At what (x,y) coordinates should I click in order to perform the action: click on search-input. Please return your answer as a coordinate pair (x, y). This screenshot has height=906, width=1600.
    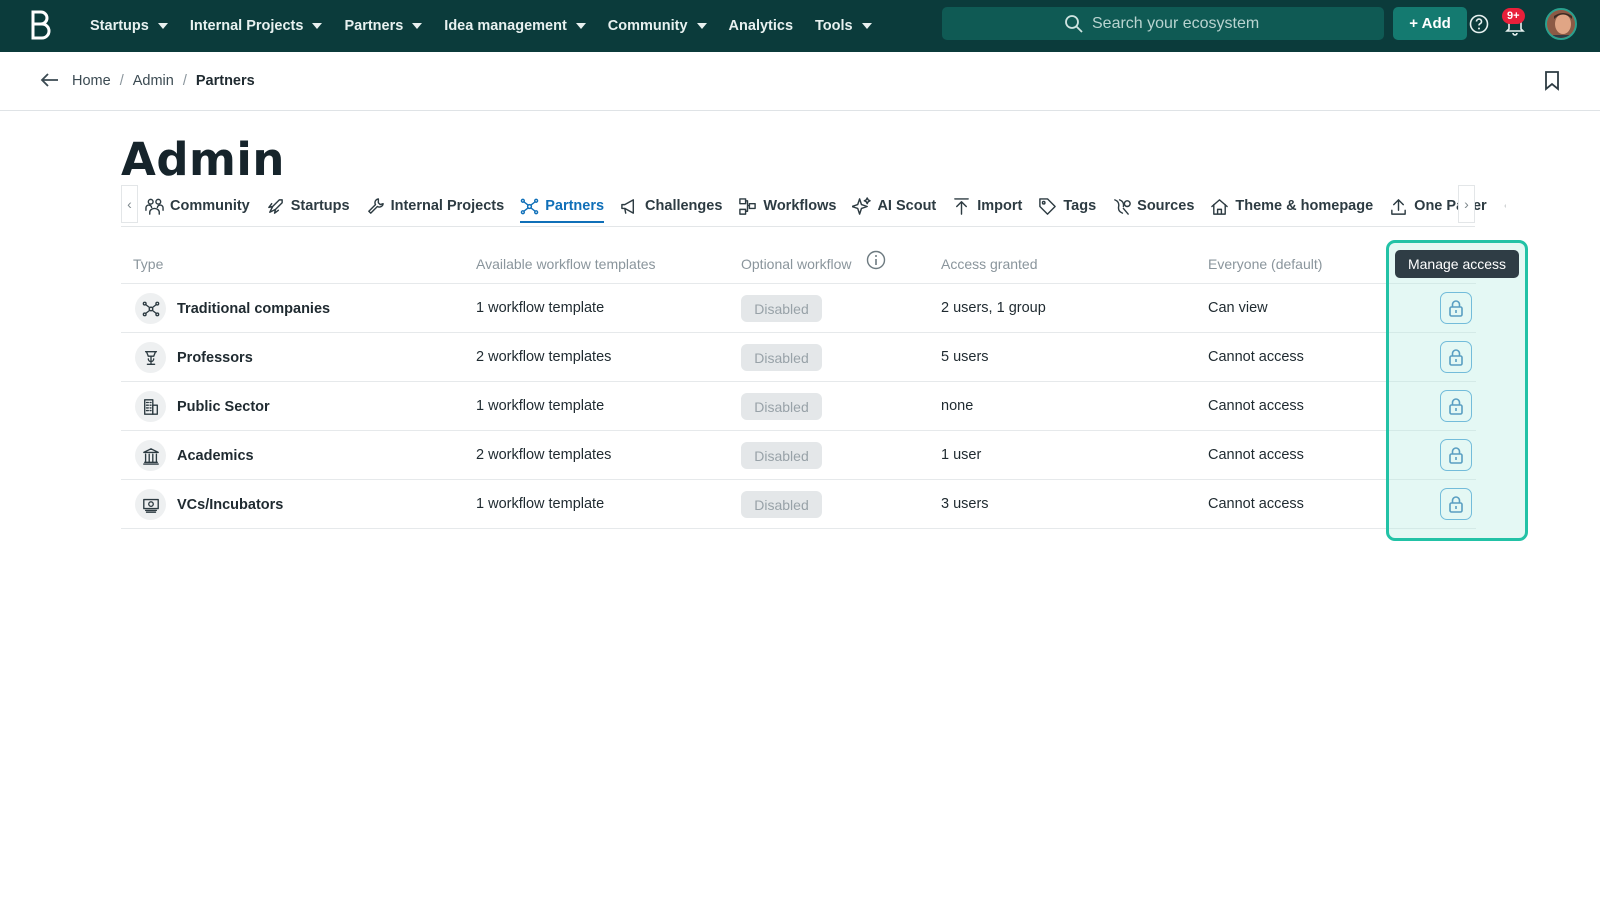
    Looking at the image, I should click on (1232, 23).